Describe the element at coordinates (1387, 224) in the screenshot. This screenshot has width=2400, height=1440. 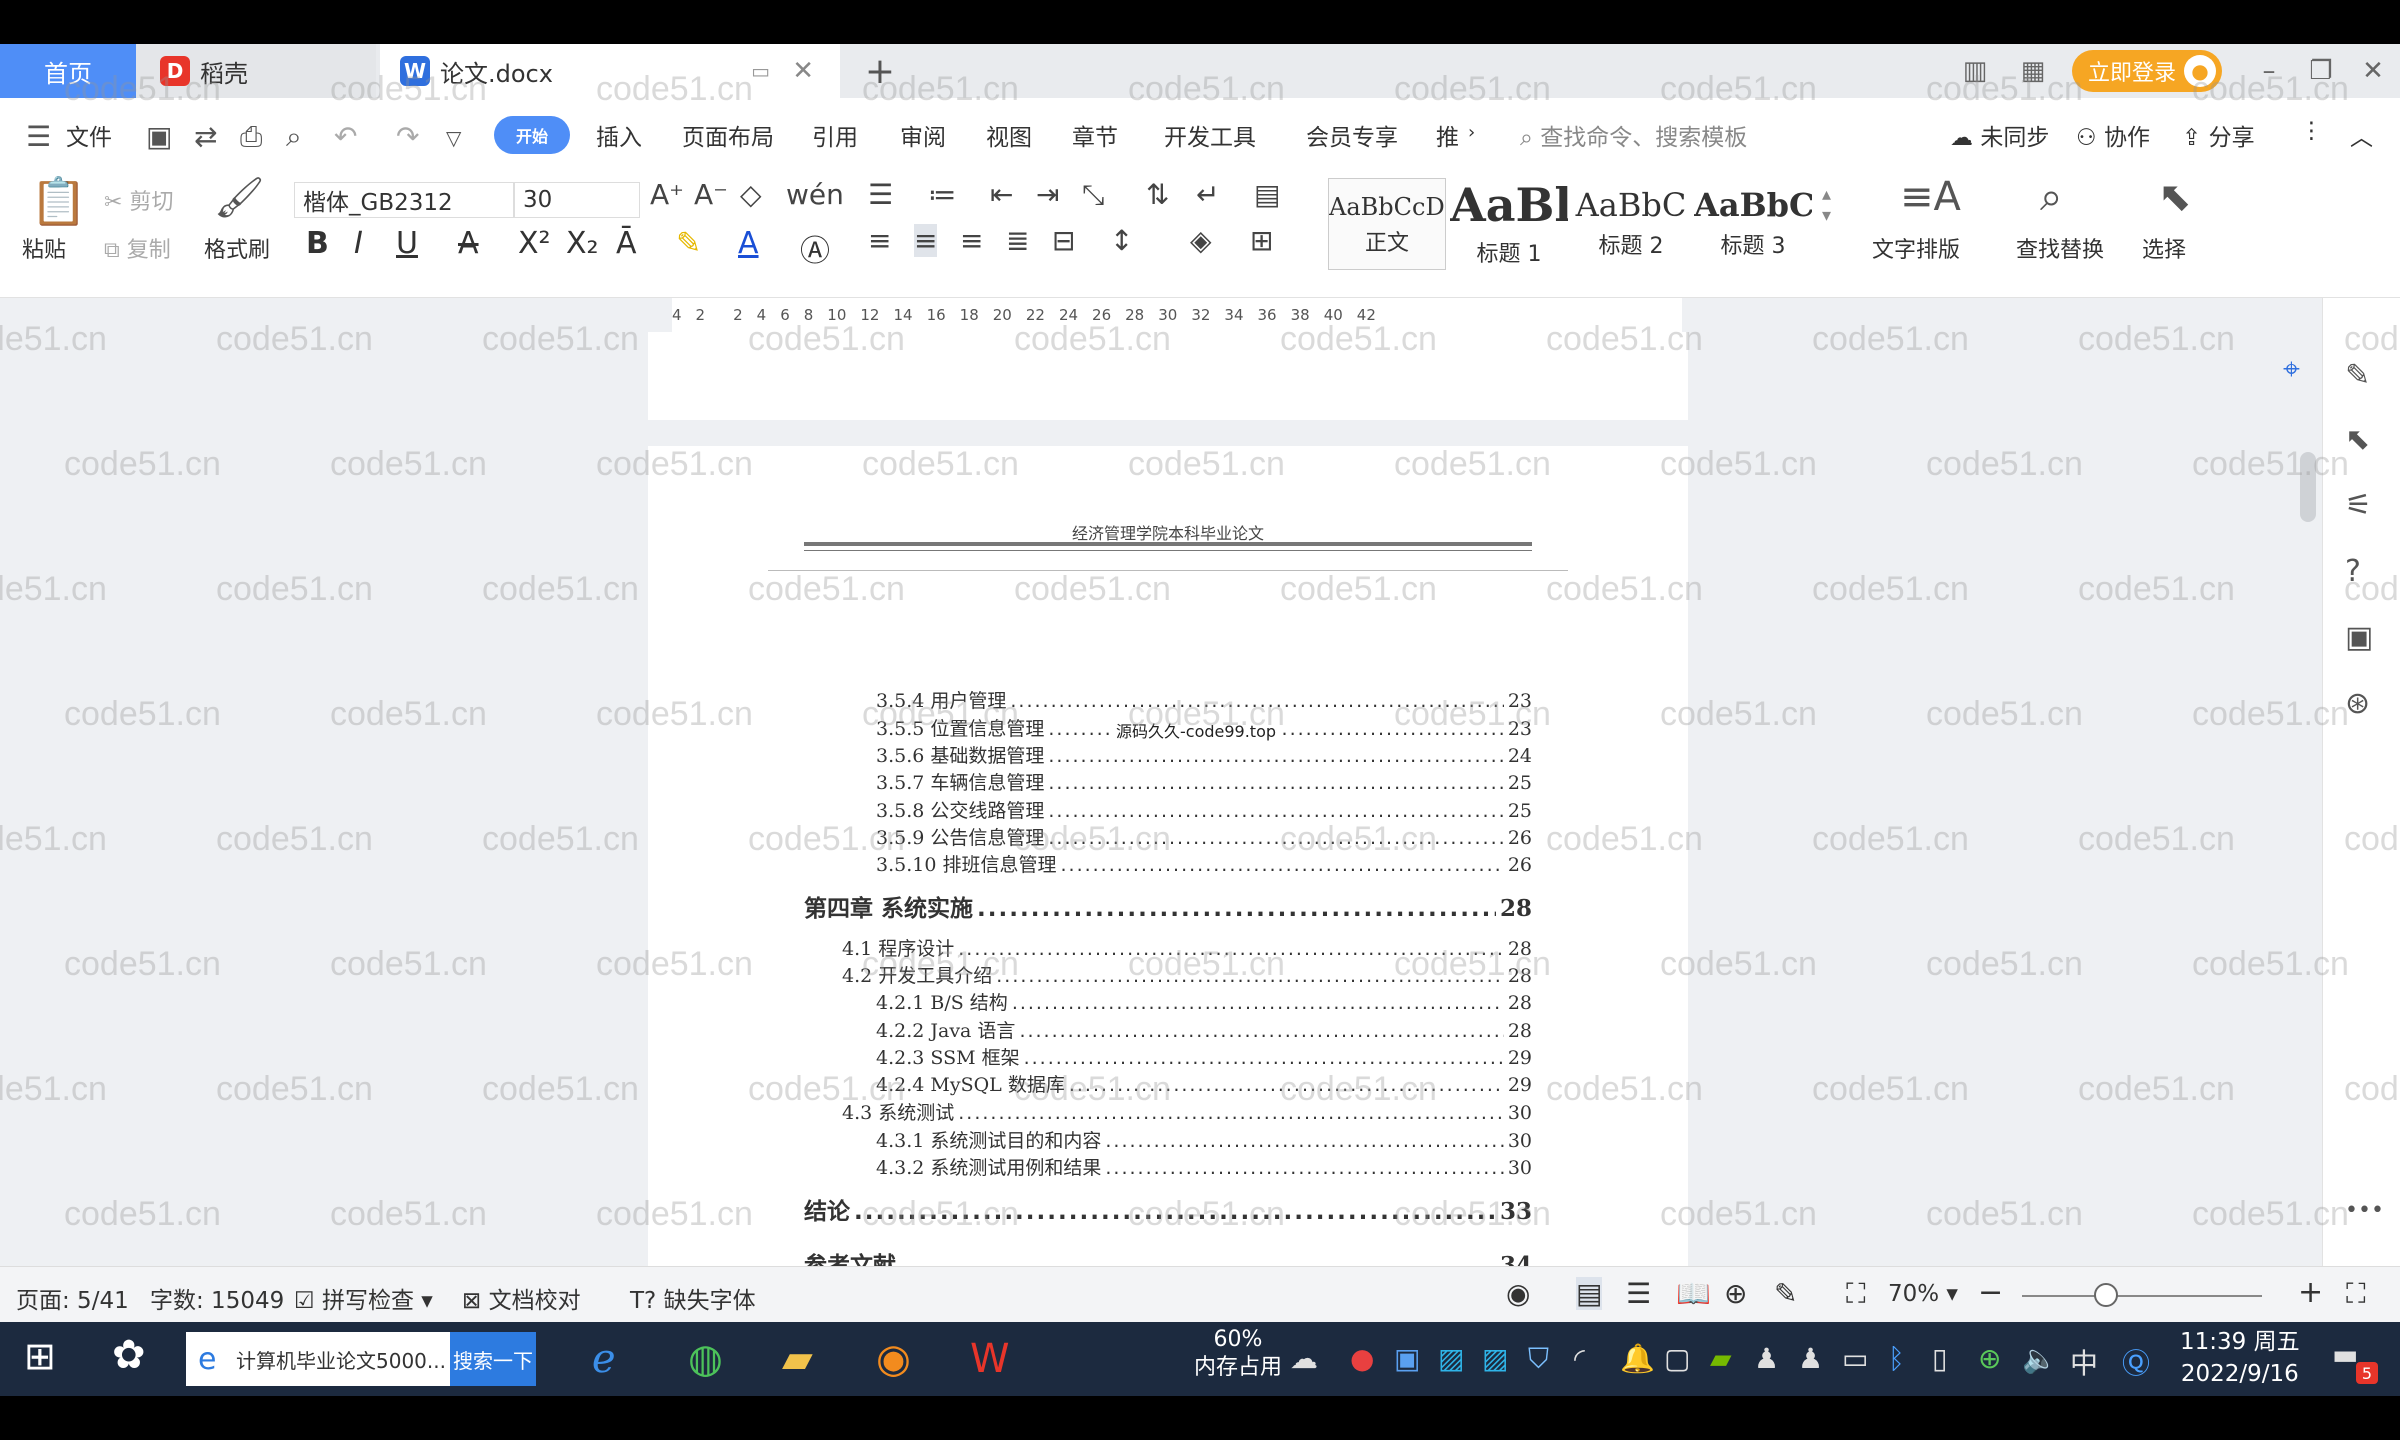
I see `style-normal: AaBbCcDd 正文` at that location.